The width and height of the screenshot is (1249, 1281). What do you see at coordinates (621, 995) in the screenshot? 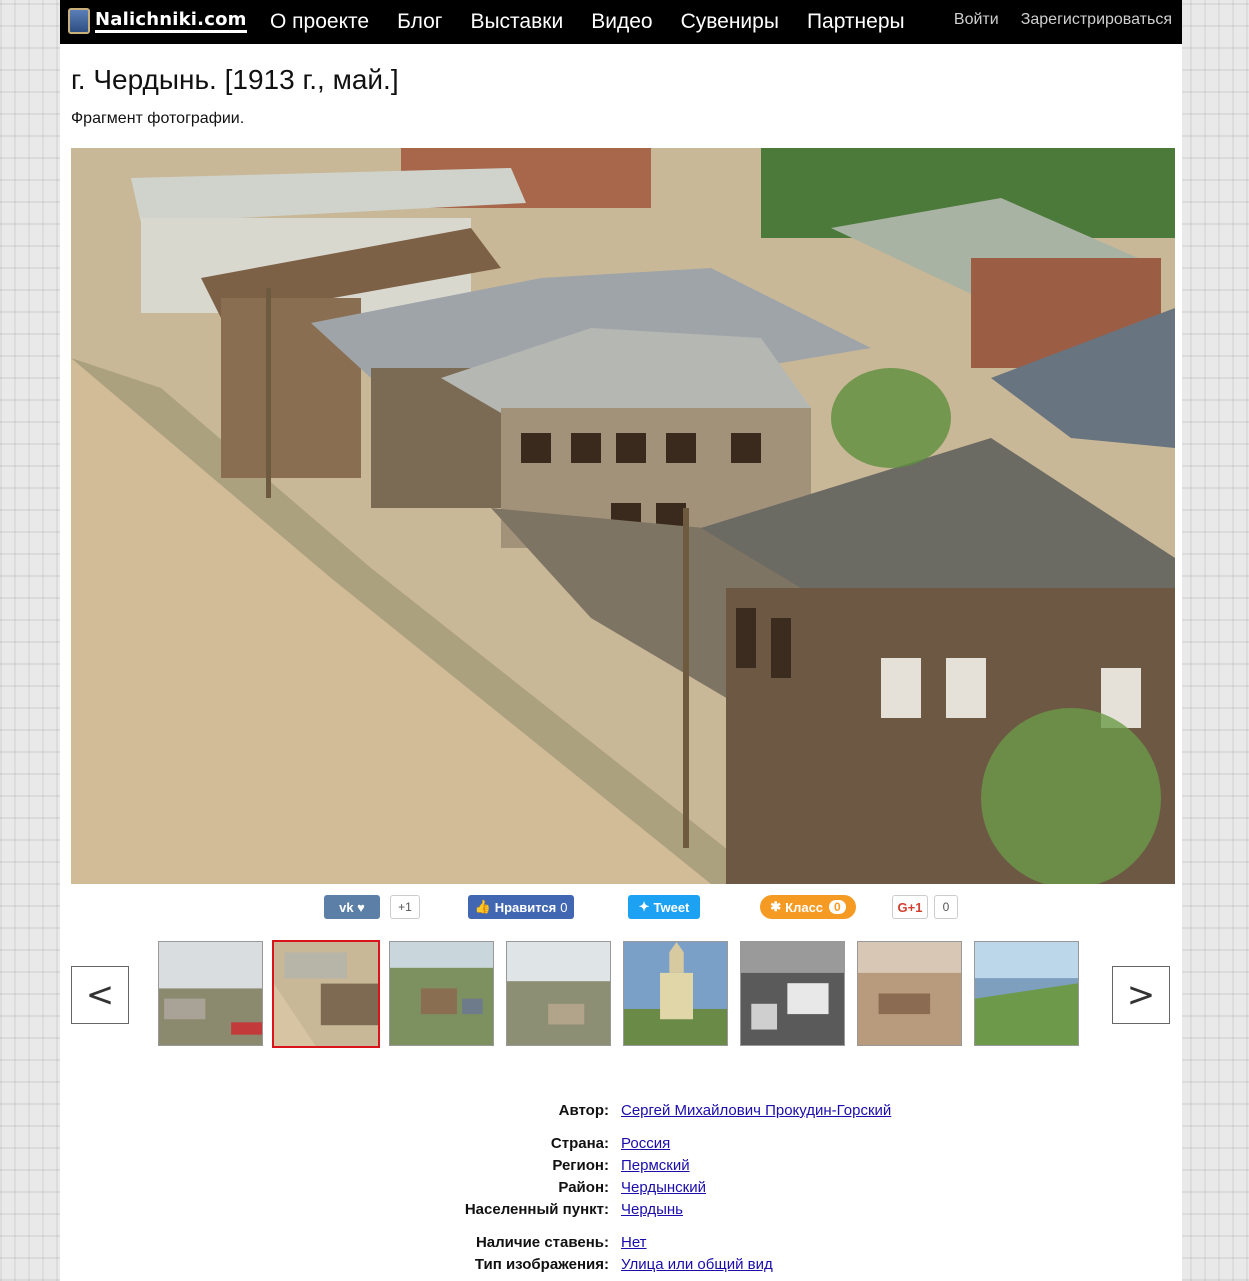
I see `photo-carousel: < >` at bounding box center [621, 995].